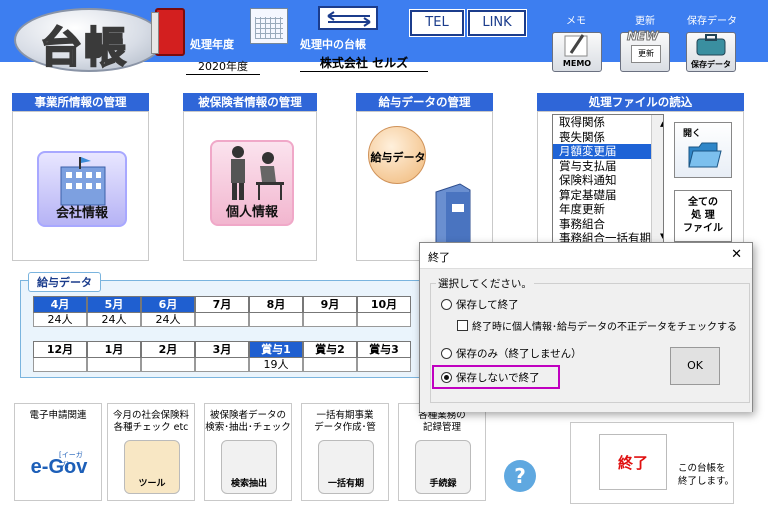 The image size is (768, 515). Describe the element at coordinates (706, 475) in the screenshot. I see `exit-description: この台帳を 終了します。` at that location.